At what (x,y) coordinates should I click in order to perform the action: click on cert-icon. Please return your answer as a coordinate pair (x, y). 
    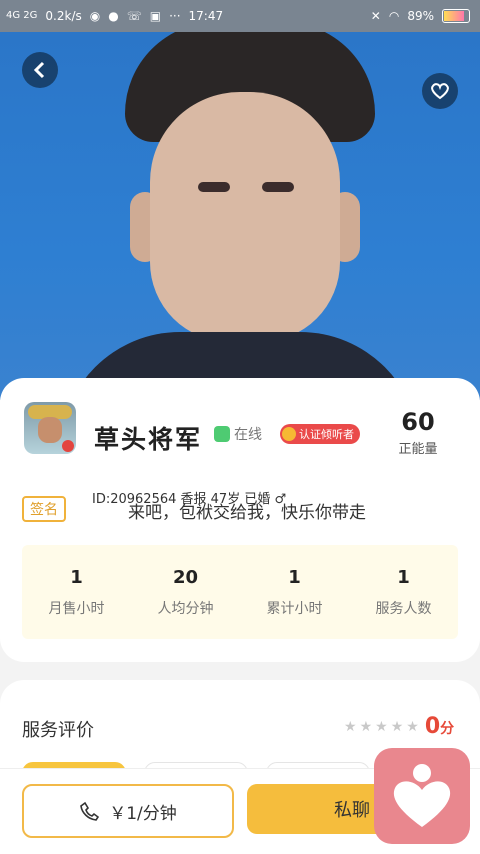
    Looking at the image, I should click on (289, 434).